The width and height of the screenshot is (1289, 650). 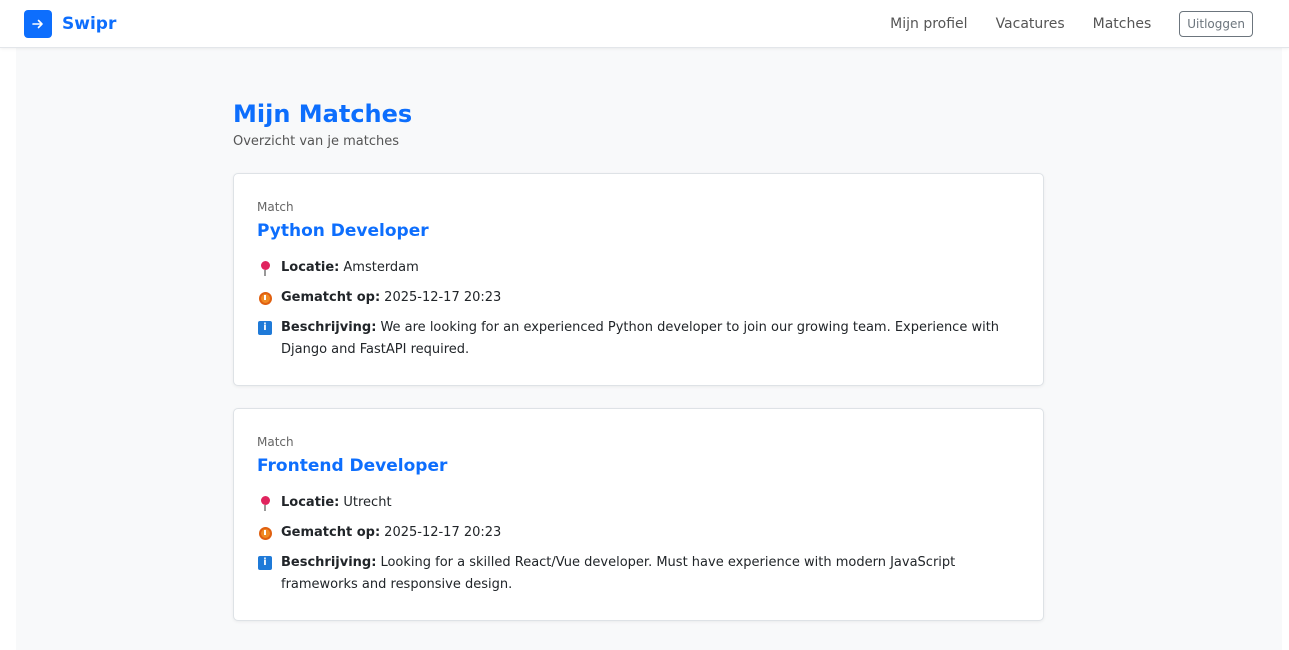 I want to click on brand-link: Swipr, so click(x=70, y=23).